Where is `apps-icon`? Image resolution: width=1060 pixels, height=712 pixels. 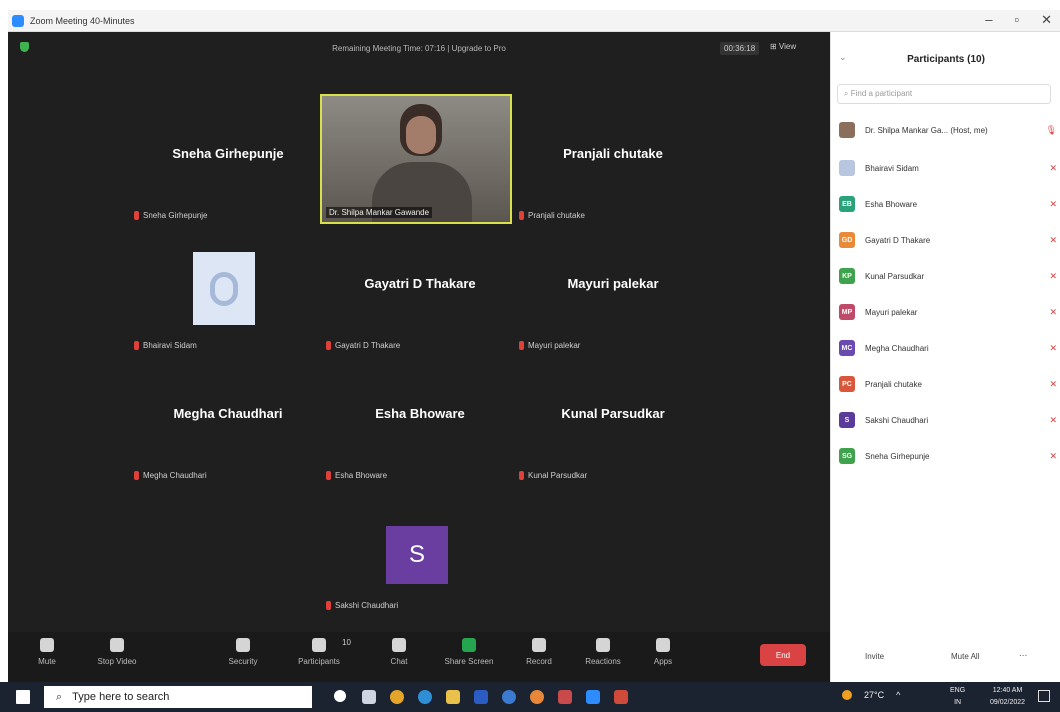 apps-icon is located at coordinates (663, 645).